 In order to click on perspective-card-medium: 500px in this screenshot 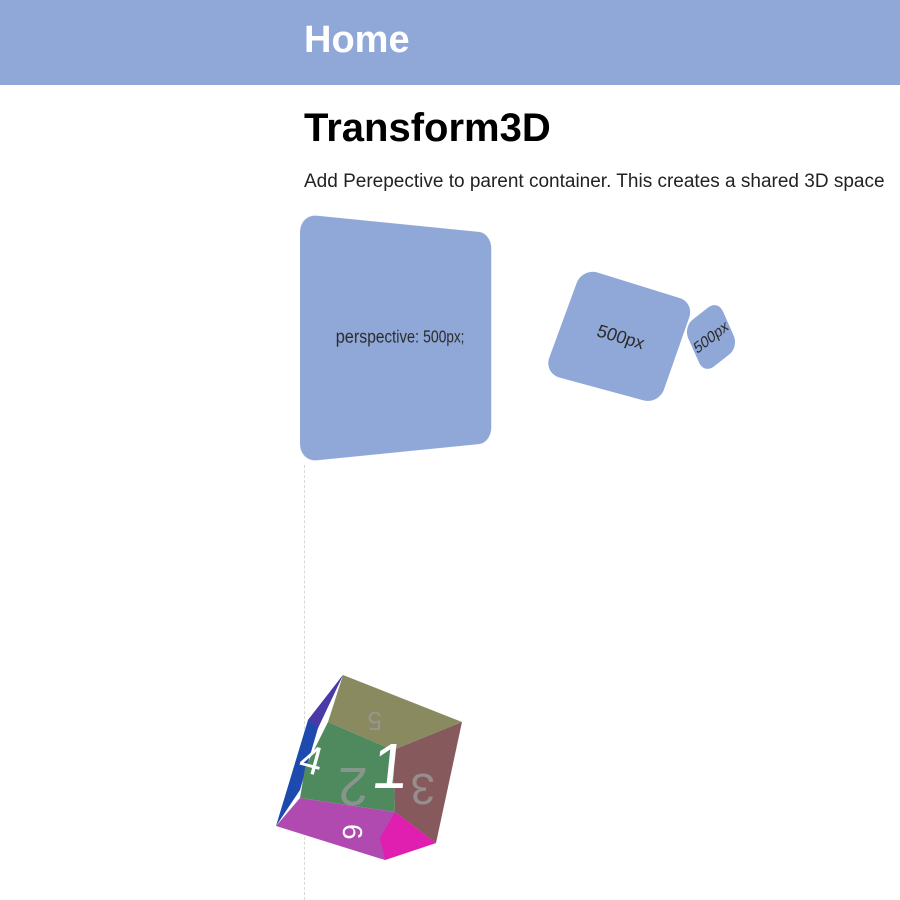, I will do `click(619, 336)`.